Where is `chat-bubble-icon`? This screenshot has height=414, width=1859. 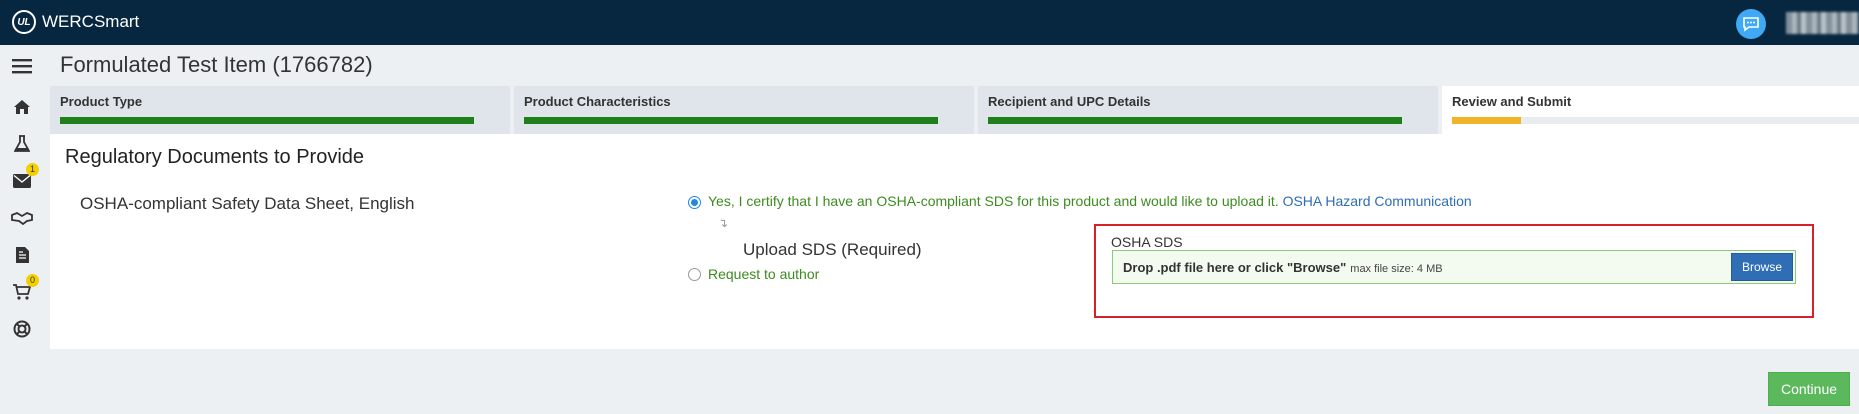 chat-bubble-icon is located at coordinates (1751, 24).